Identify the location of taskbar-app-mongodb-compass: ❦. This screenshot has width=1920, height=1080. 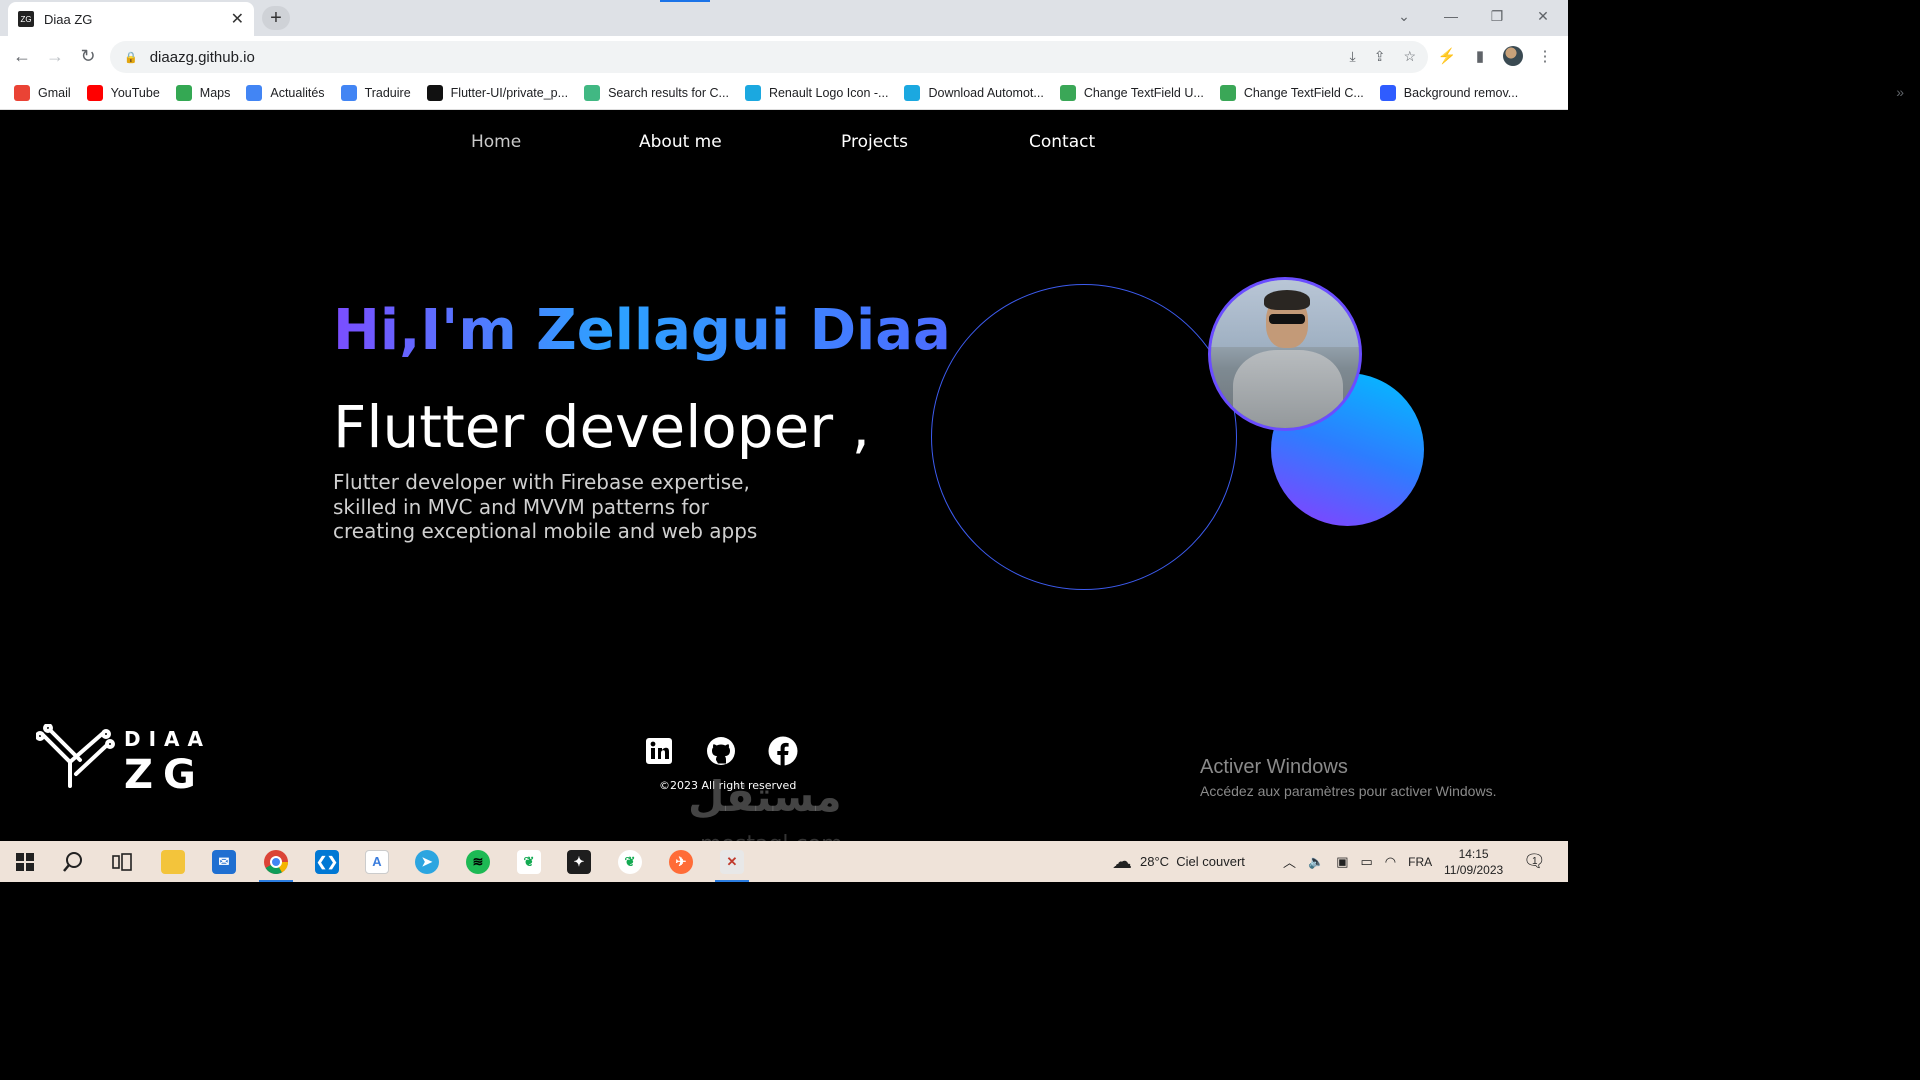
(630, 861).